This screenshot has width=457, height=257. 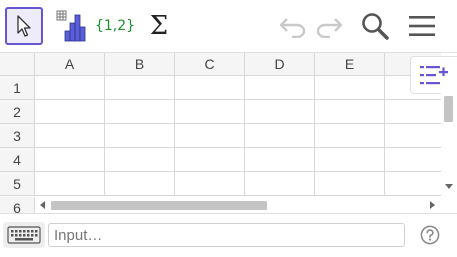 I want to click on cell-b3, so click(x=140, y=136).